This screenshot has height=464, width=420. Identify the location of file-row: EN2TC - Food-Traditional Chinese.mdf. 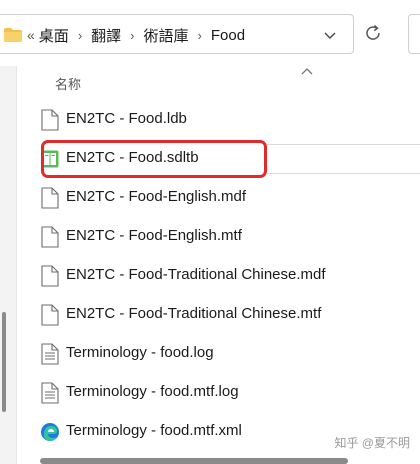
(218, 275).